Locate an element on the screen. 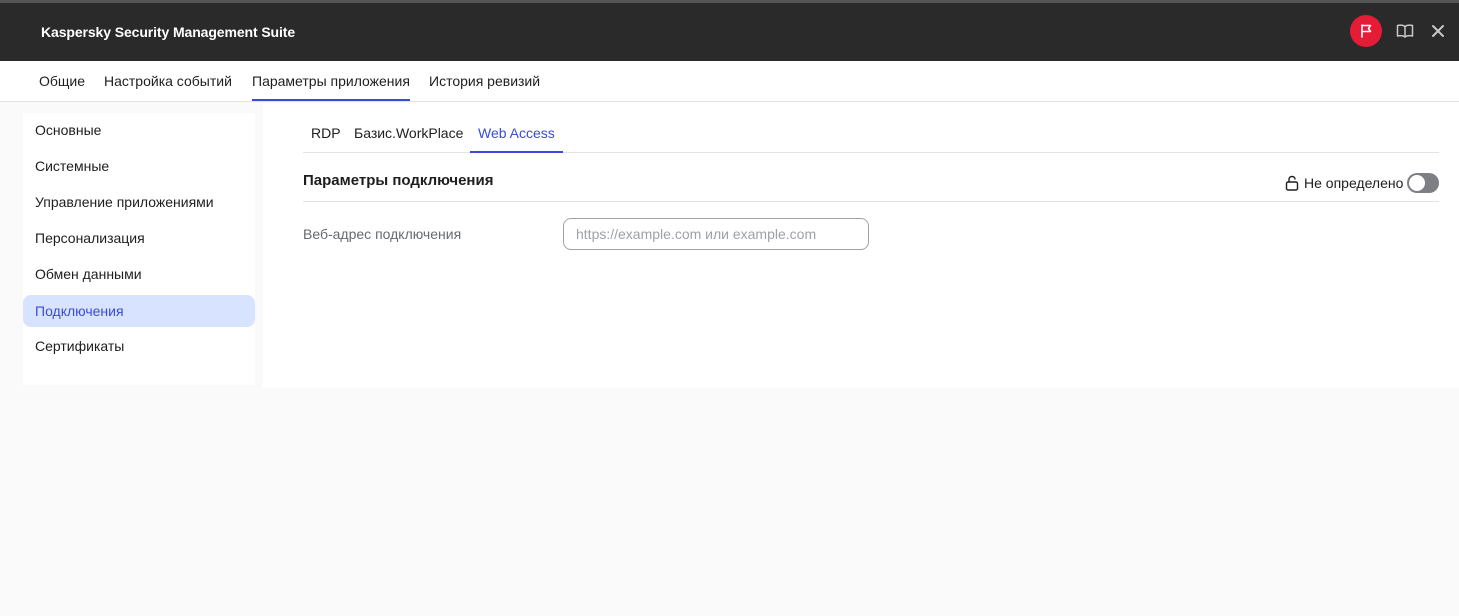 Image resolution: width=1459 pixels, height=616 pixels. sidebar-item-app-management: Управление приложениями is located at coordinates (139, 202).